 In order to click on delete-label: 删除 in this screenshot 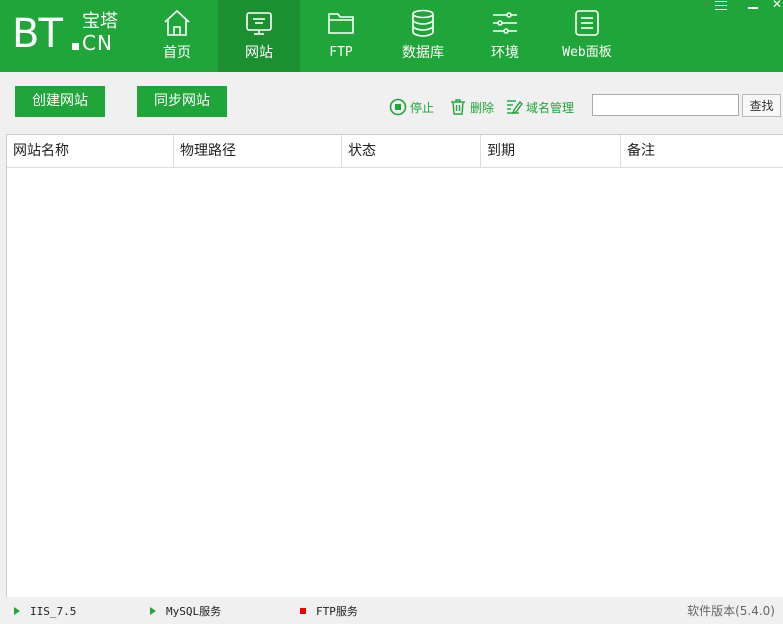, I will do `click(482, 107)`.